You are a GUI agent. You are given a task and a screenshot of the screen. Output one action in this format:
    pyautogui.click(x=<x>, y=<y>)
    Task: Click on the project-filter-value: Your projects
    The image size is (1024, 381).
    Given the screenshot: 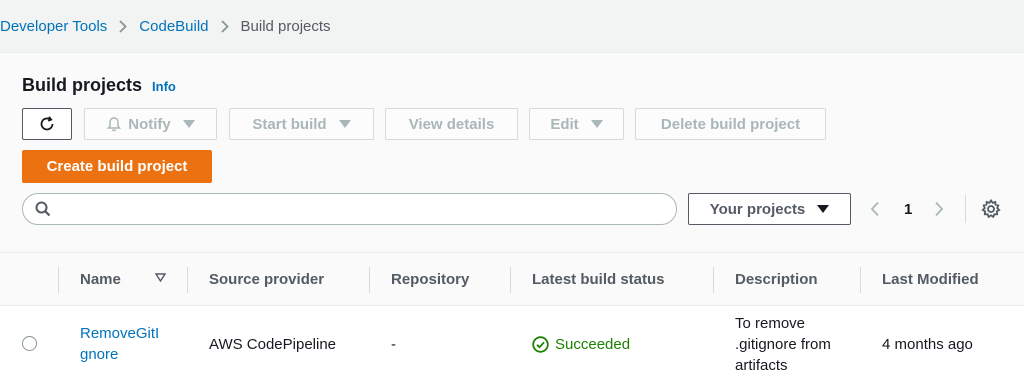 What is the action you would take?
    pyautogui.click(x=757, y=209)
    